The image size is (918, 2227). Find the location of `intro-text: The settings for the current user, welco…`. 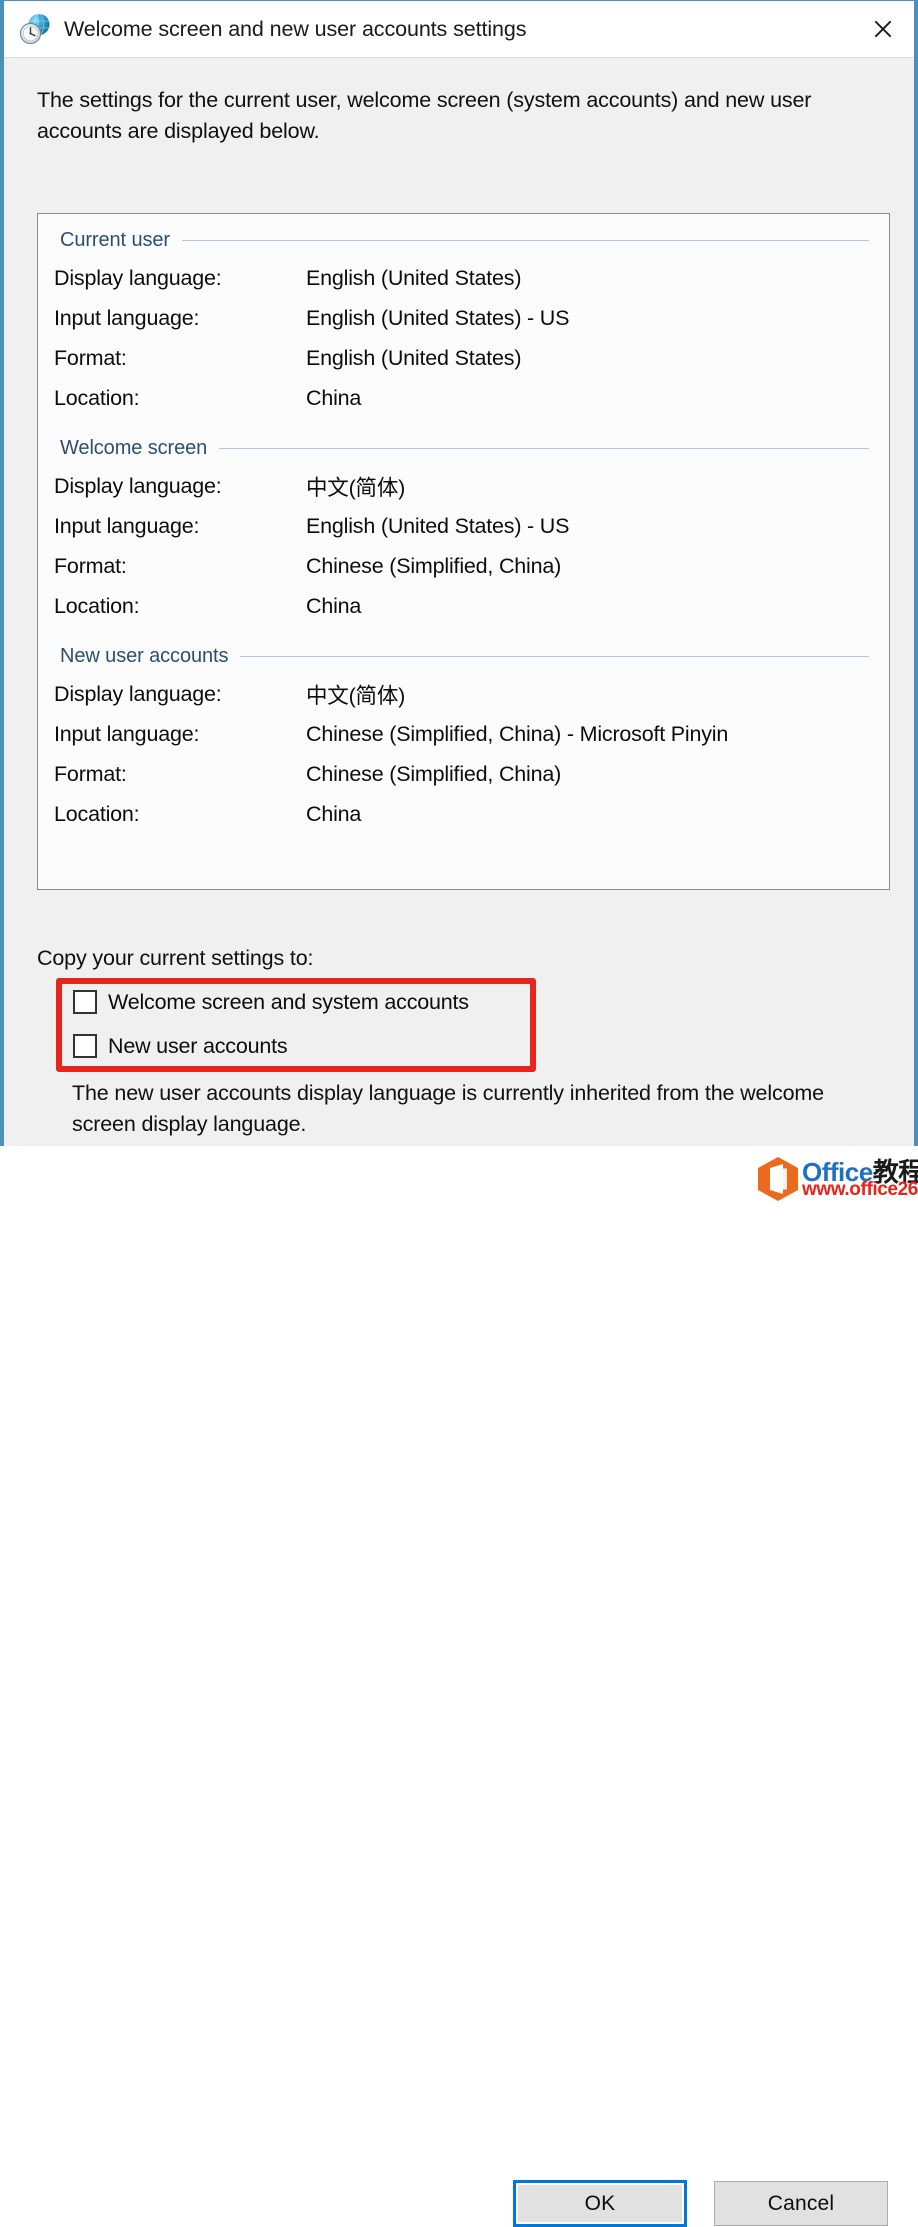

intro-text: The settings for the current user, welco… is located at coordinates (424, 115).